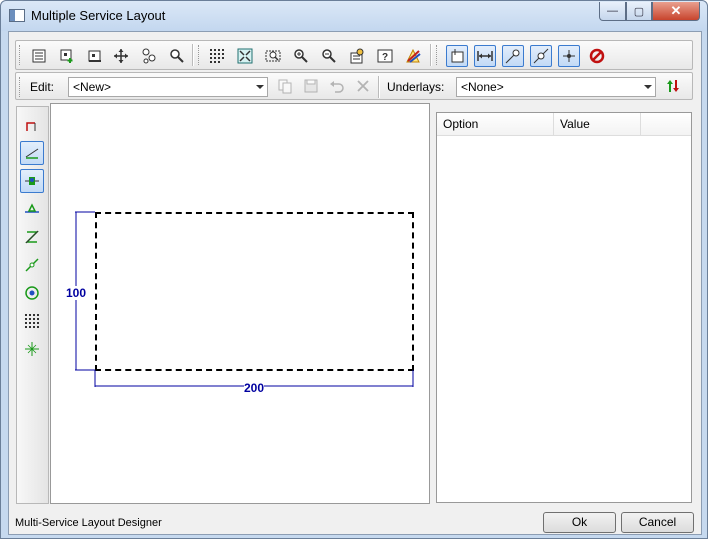 The height and width of the screenshot is (539, 708). What do you see at coordinates (413, 56) in the screenshot?
I see `render-icon` at bounding box center [413, 56].